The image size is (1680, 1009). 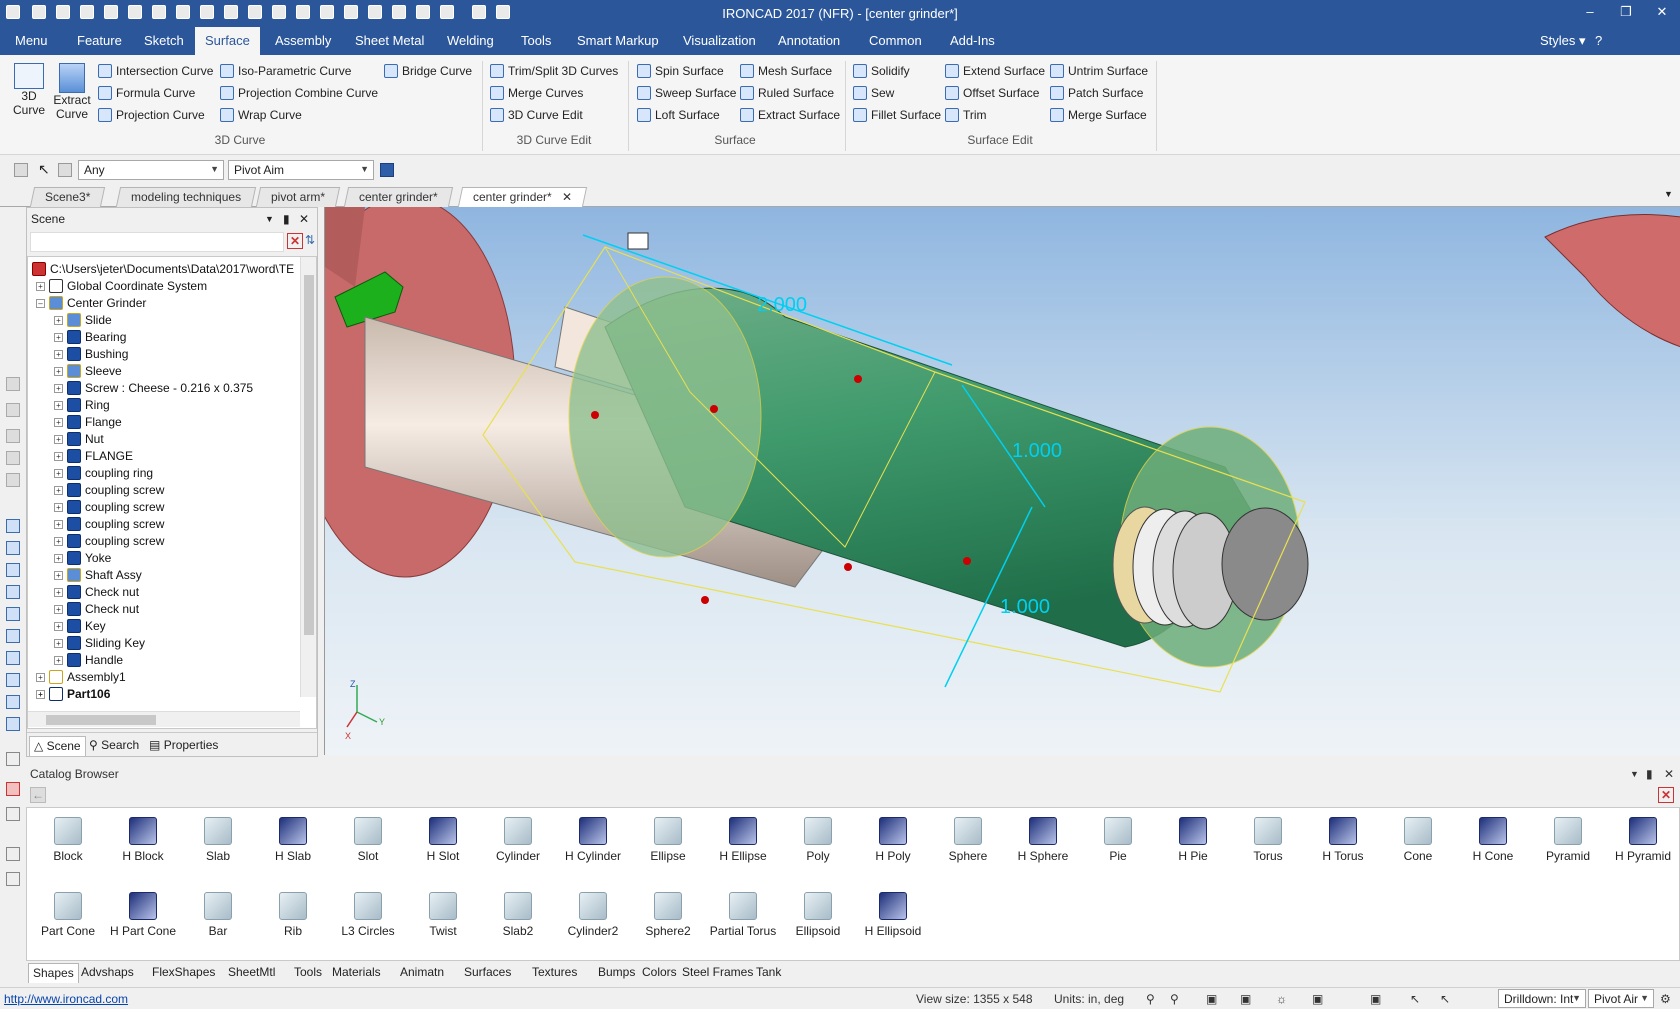 What do you see at coordinates (183, 746) in the screenshot?
I see `tab-properties: ▤ Properties` at bounding box center [183, 746].